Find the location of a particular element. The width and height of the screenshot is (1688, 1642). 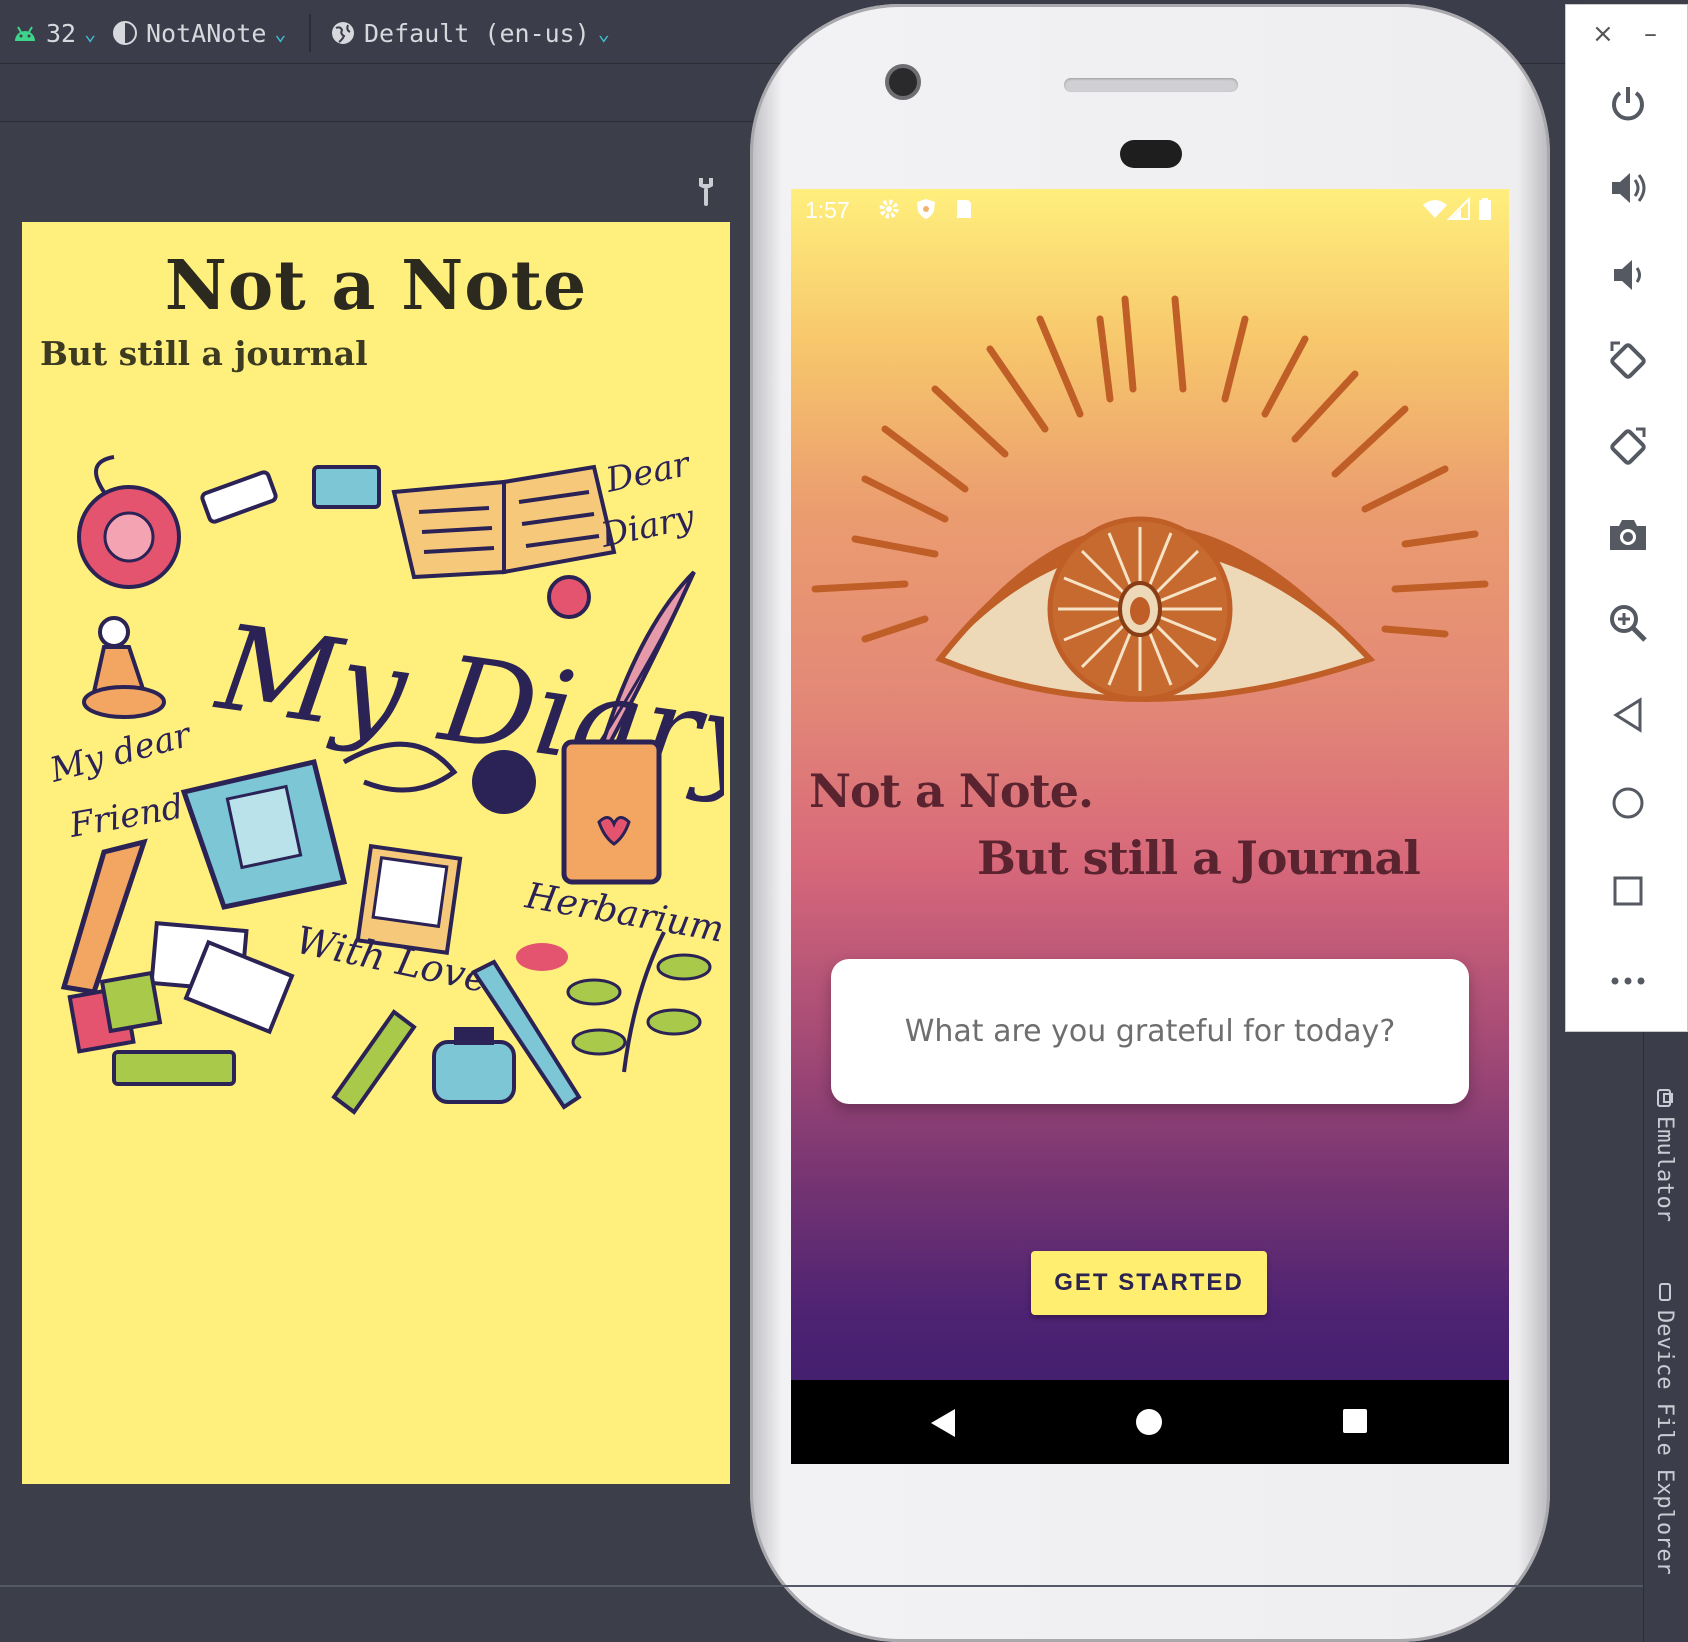

api-level-selector: 32 ⌄ is located at coordinates (54, 33).